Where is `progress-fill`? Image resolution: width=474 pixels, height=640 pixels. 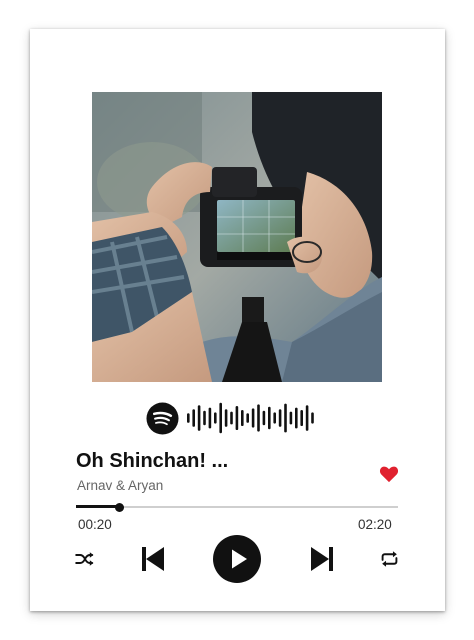
progress-fill is located at coordinates (98, 506).